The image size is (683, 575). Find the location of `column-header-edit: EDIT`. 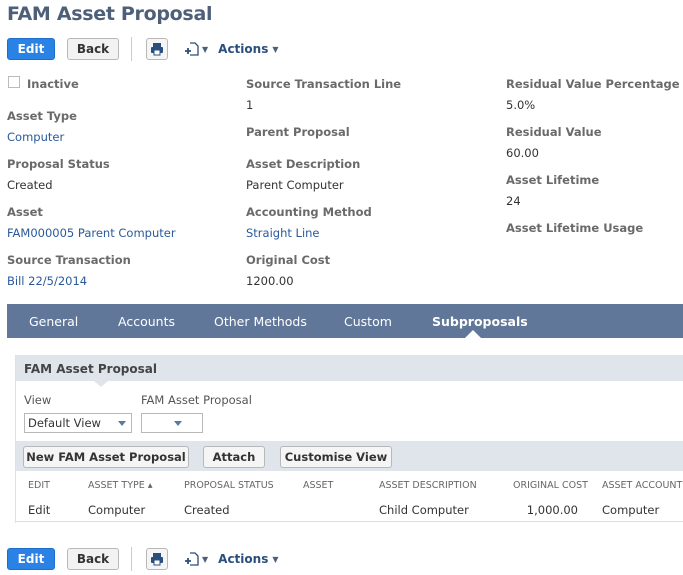

column-header-edit: EDIT is located at coordinates (39, 485).